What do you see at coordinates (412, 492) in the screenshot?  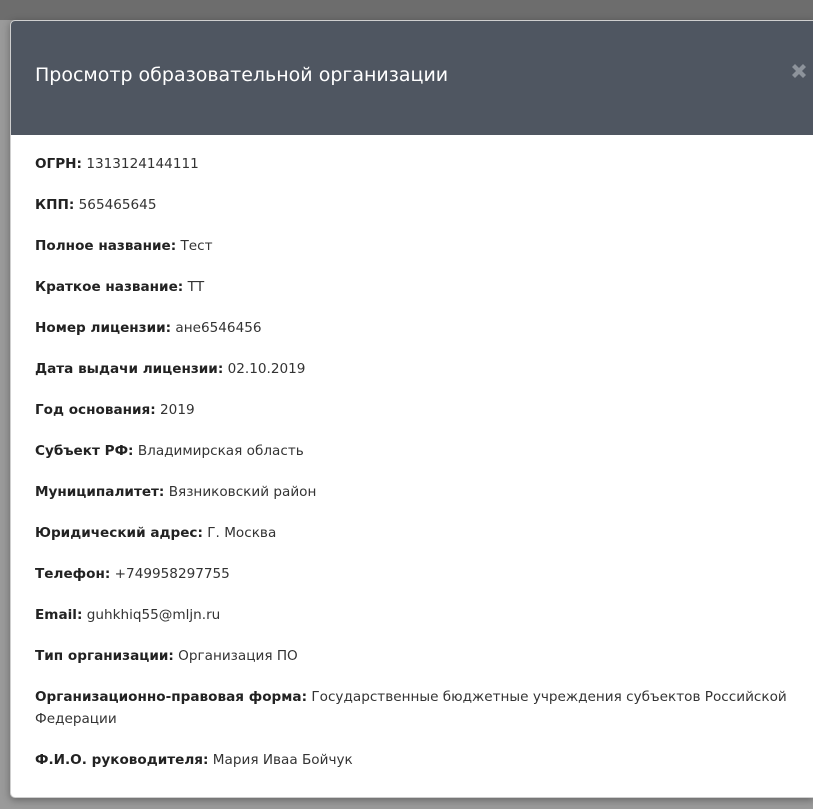 I see `field-municipality: Муниципалитет: Вязниковский район` at bounding box center [412, 492].